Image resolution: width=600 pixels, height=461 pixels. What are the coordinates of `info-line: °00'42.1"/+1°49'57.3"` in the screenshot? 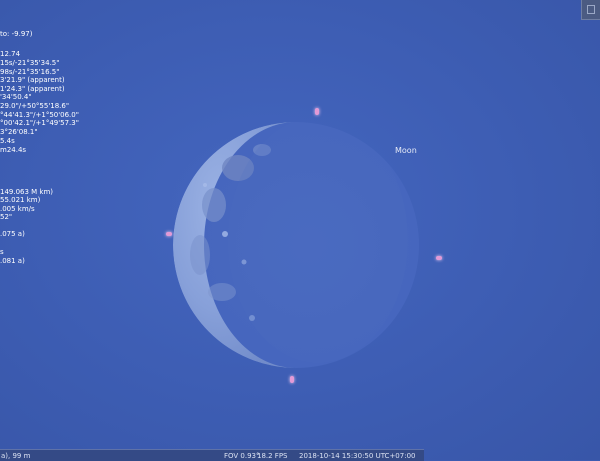 It's located at (39, 123).